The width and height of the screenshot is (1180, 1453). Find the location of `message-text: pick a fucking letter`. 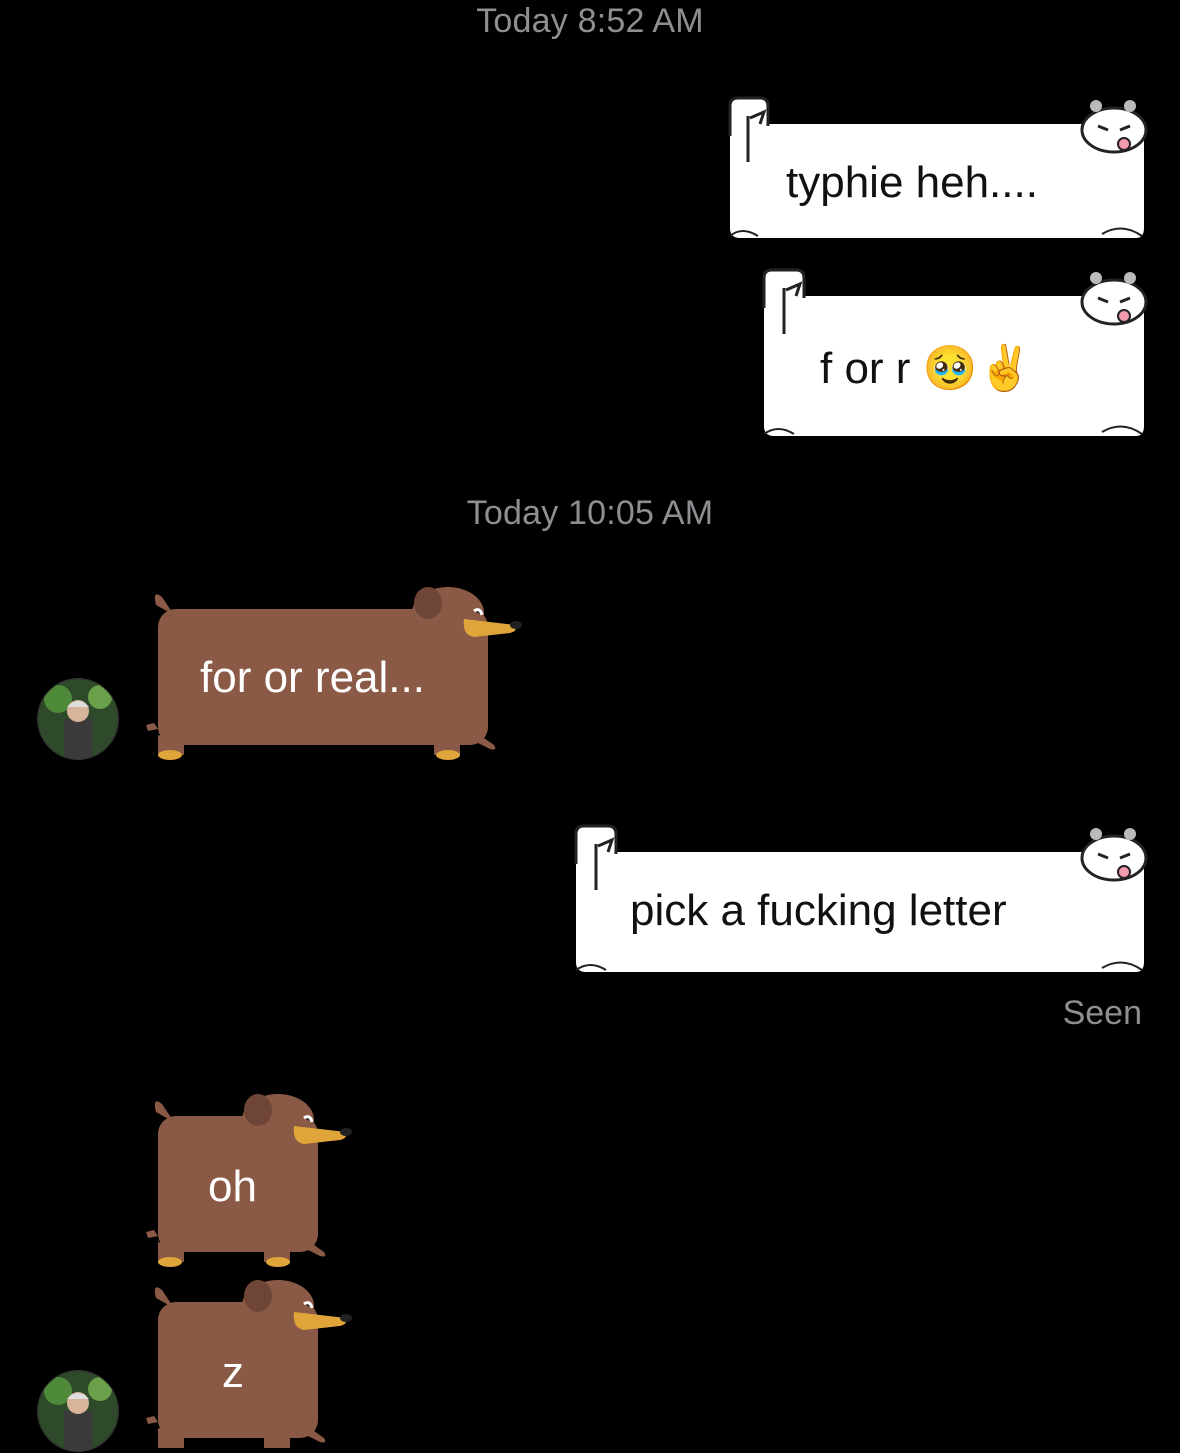

message-text: pick a fucking letter is located at coordinates (818, 910).